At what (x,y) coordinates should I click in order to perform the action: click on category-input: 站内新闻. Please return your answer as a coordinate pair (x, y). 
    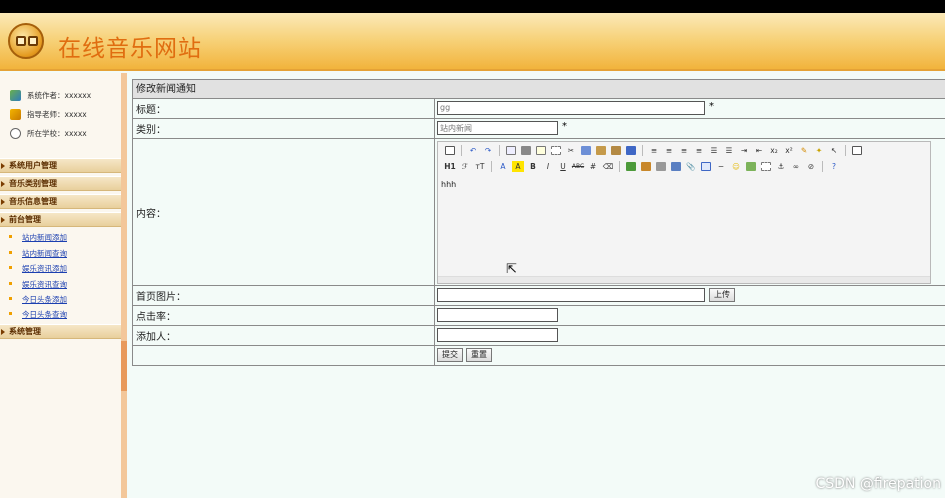
    Looking at the image, I should click on (497, 128).